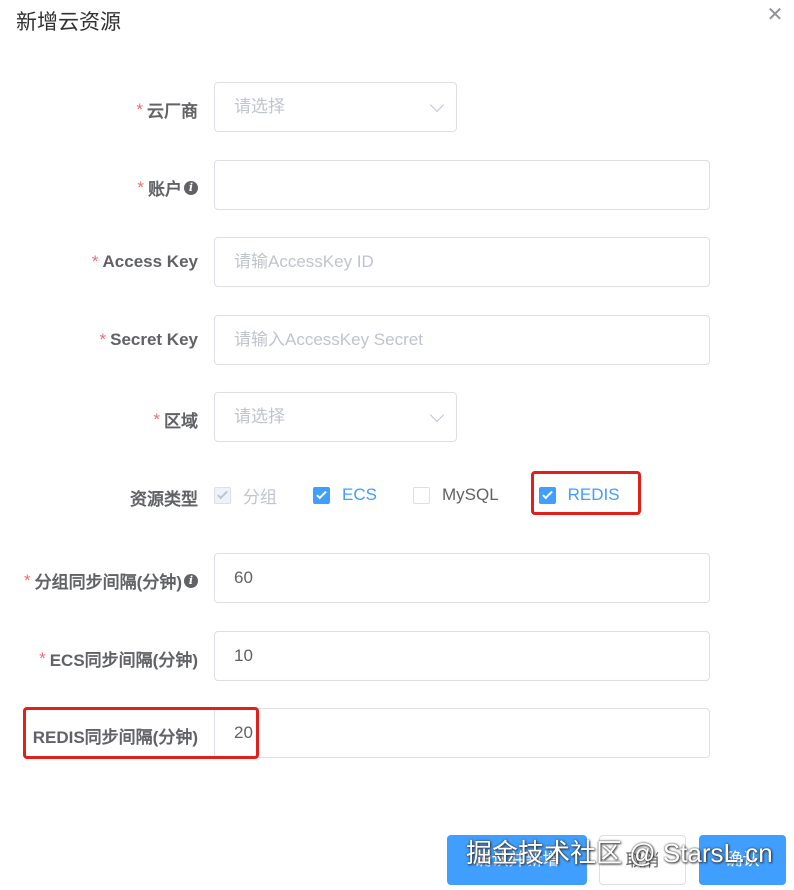  I want to click on region-label: * 区域, so click(175, 420).